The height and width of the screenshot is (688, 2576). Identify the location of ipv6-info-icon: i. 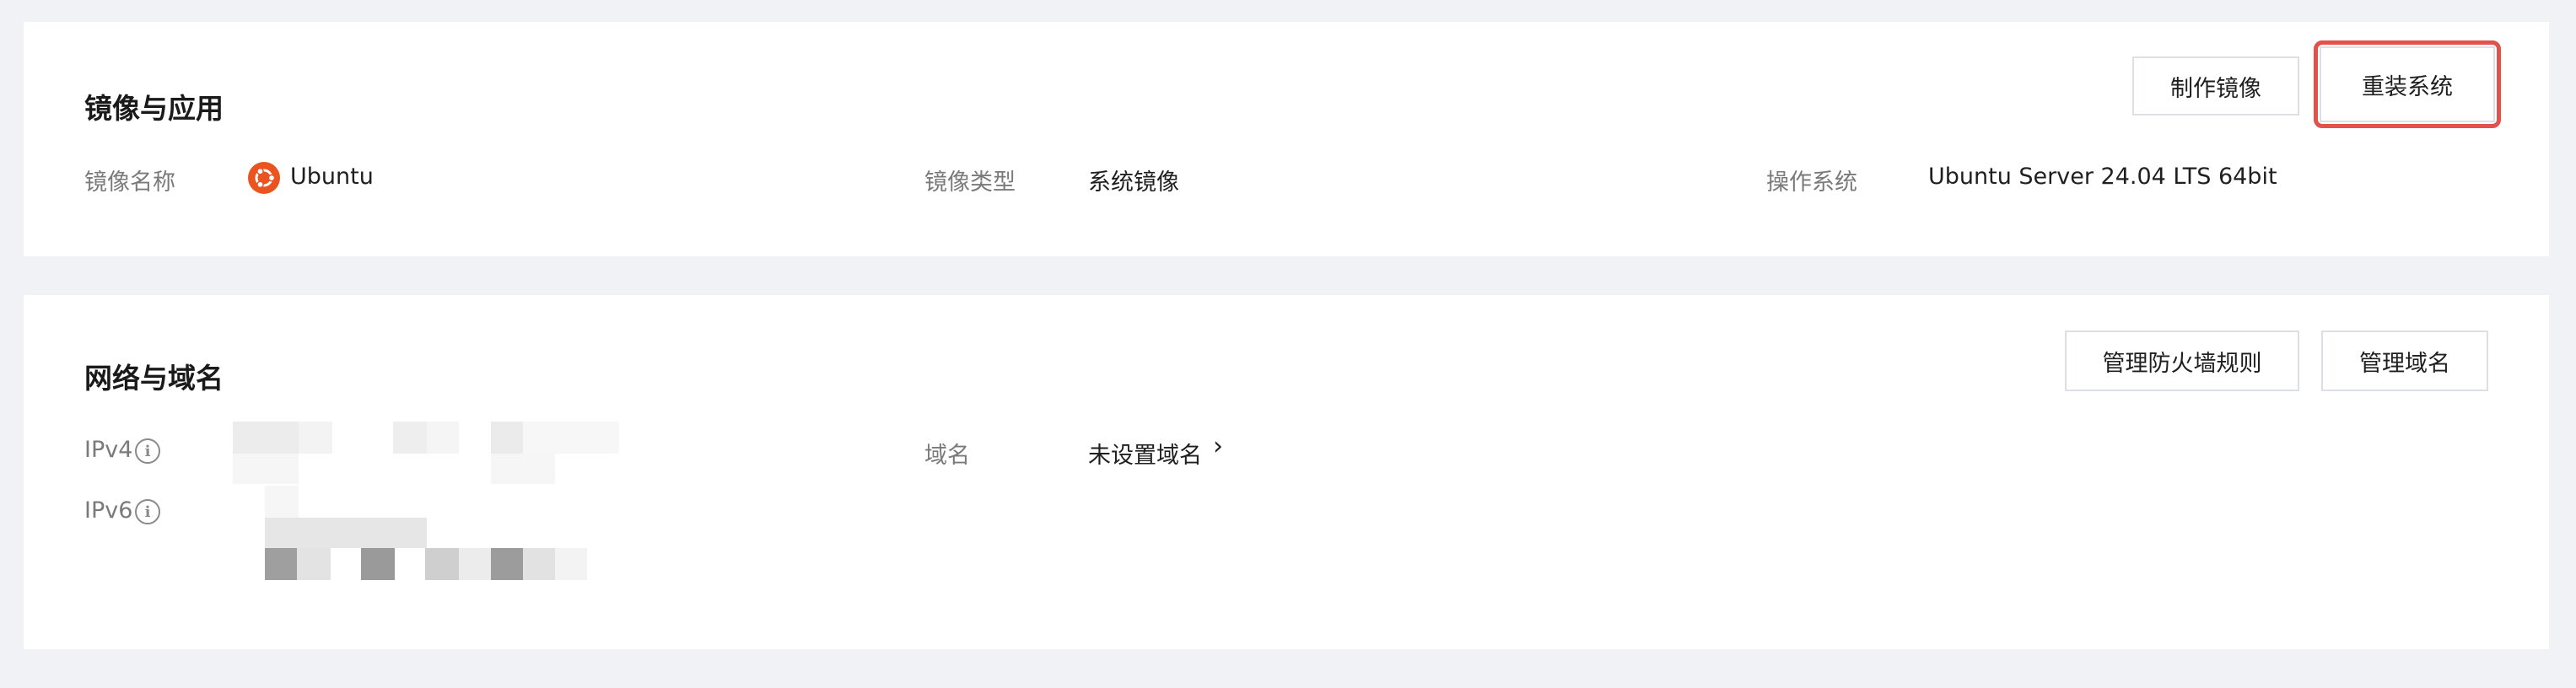
(147, 512).